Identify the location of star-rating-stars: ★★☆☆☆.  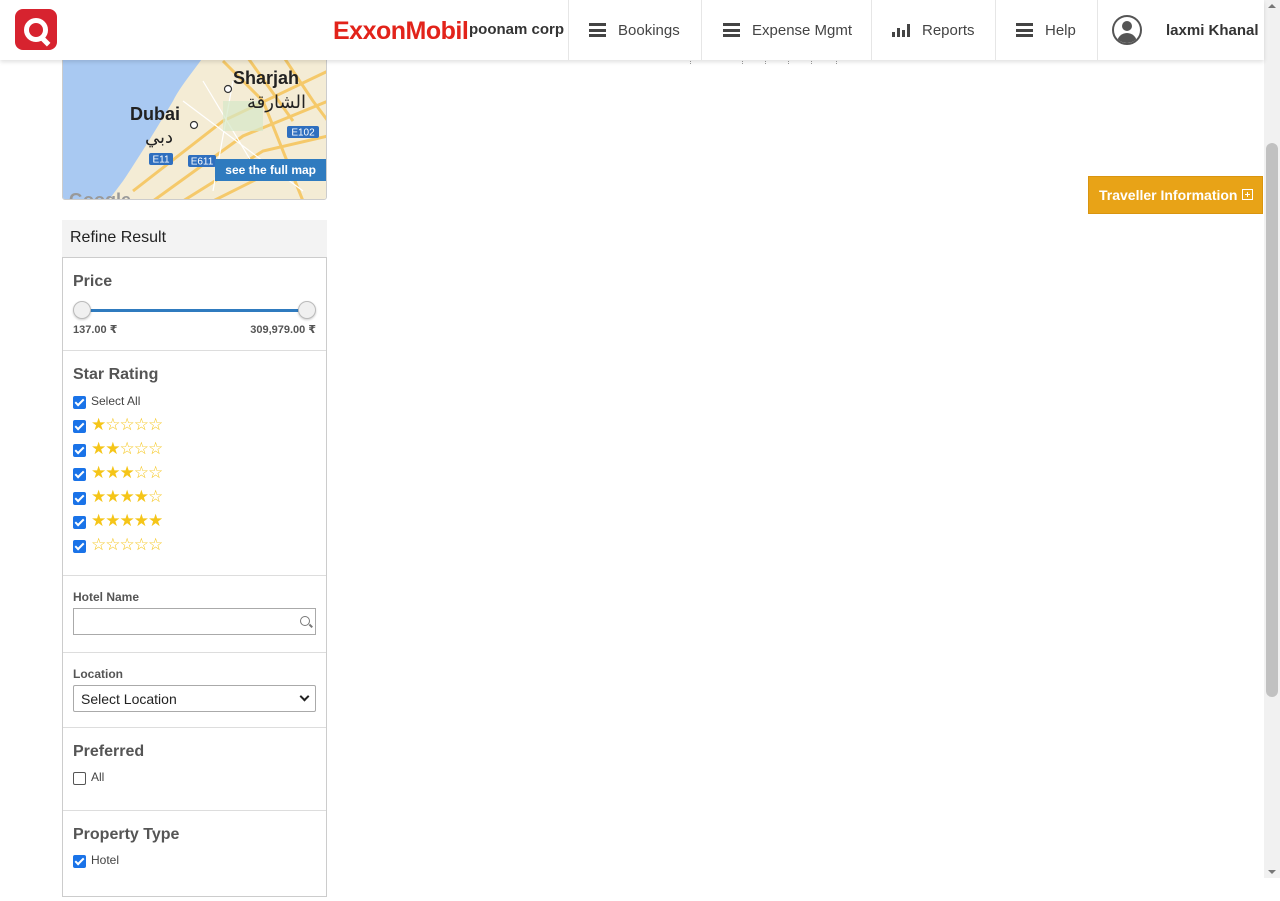
(127, 448).